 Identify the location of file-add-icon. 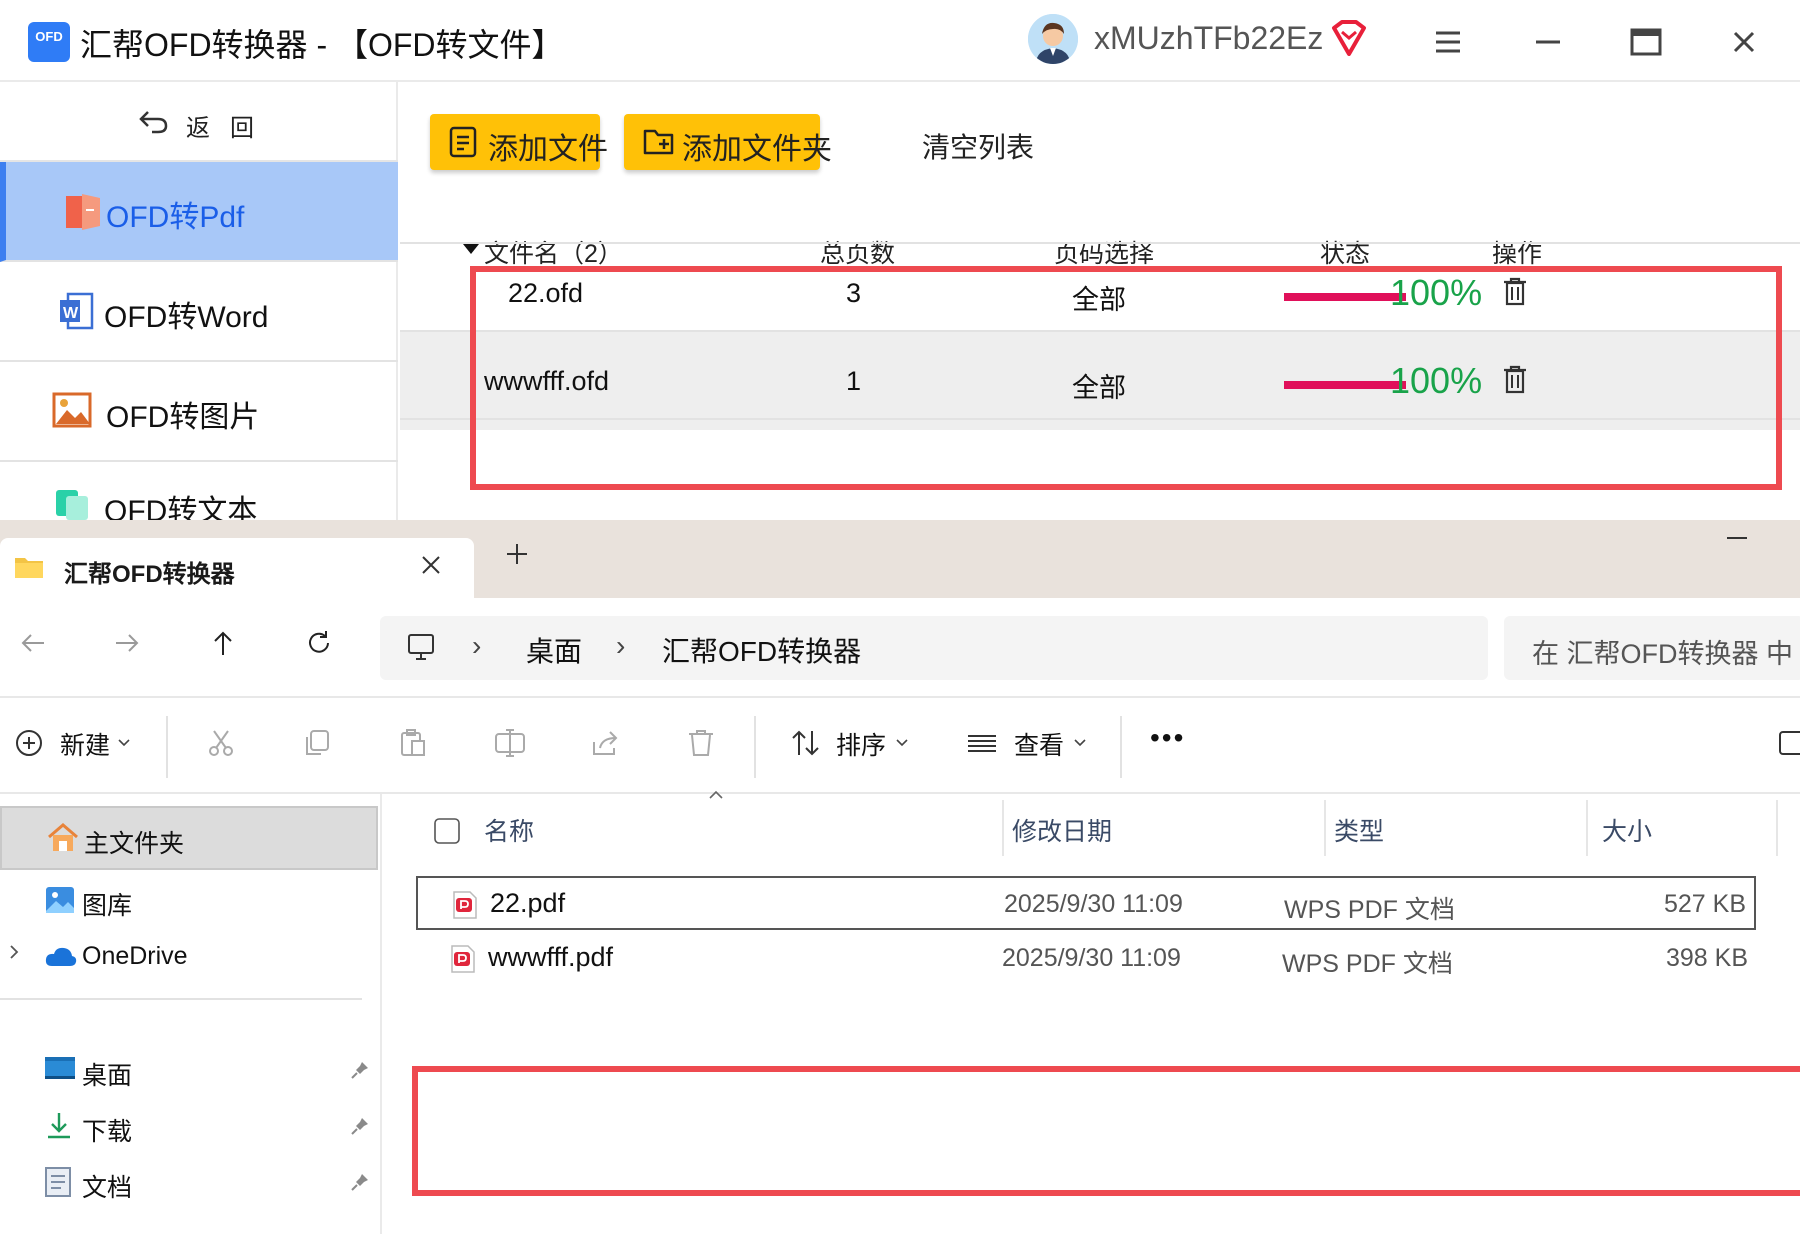
(464, 142).